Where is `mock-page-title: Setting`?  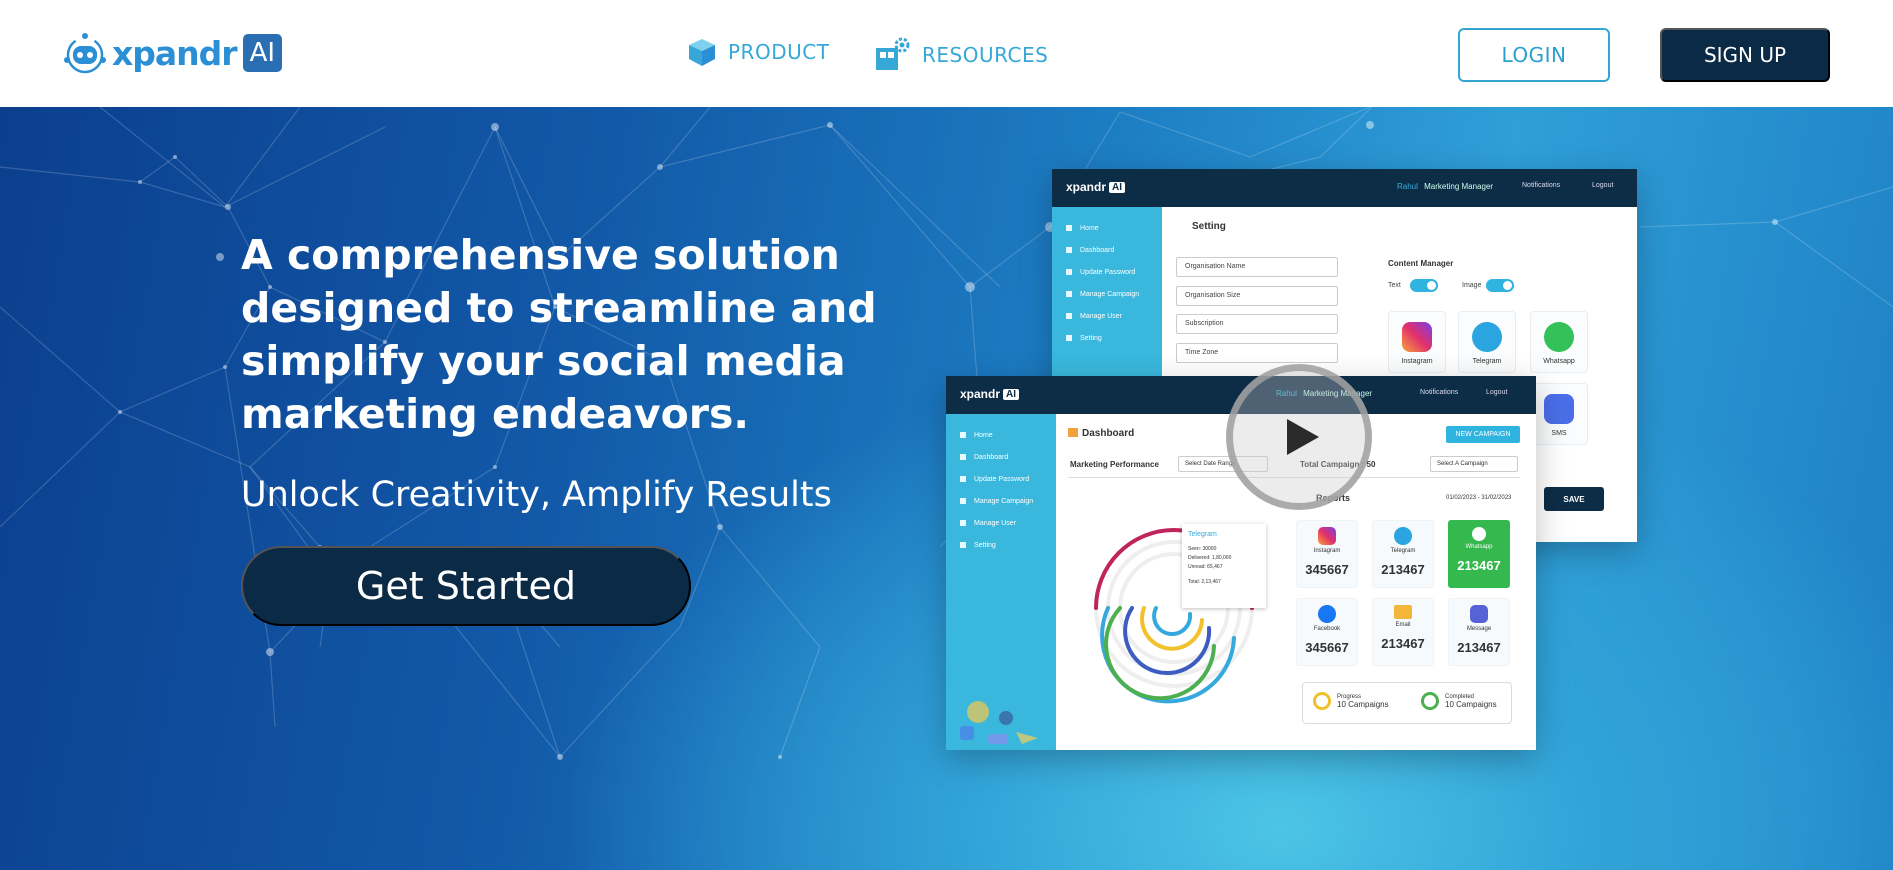
mock-page-title: Setting is located at coordinates (1209, 226).